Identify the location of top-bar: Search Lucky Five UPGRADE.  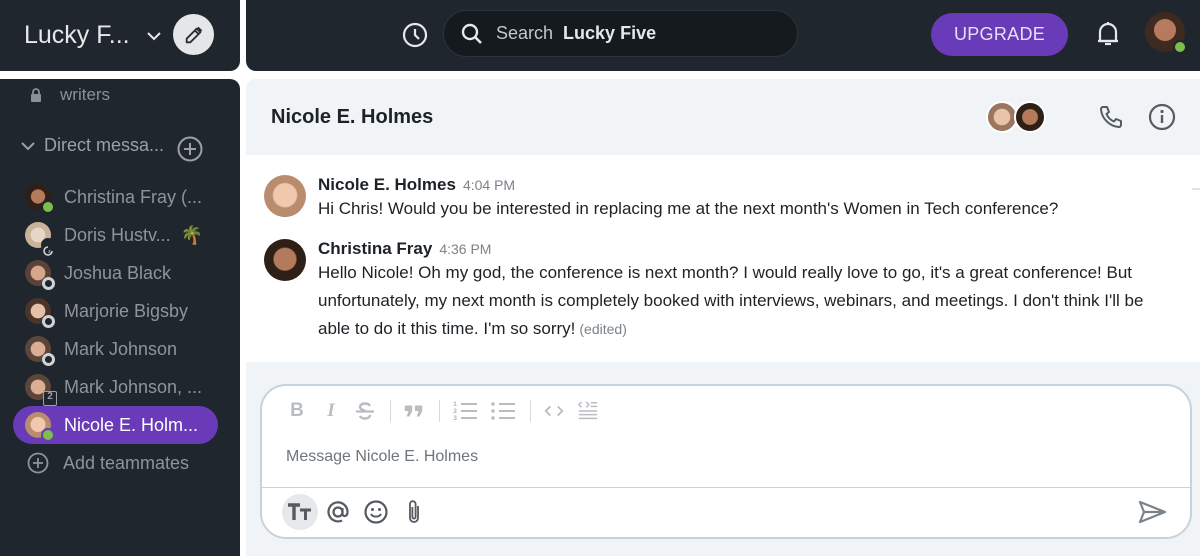
(723, 35).